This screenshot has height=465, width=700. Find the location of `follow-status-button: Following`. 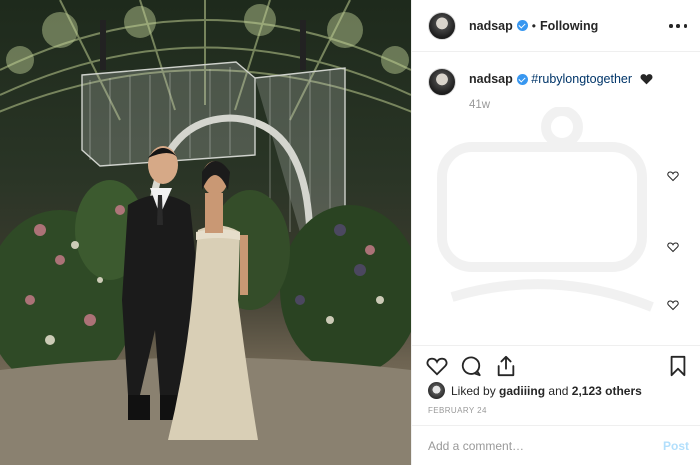

follow-status-button: Following is located at coordinates (569, 26).